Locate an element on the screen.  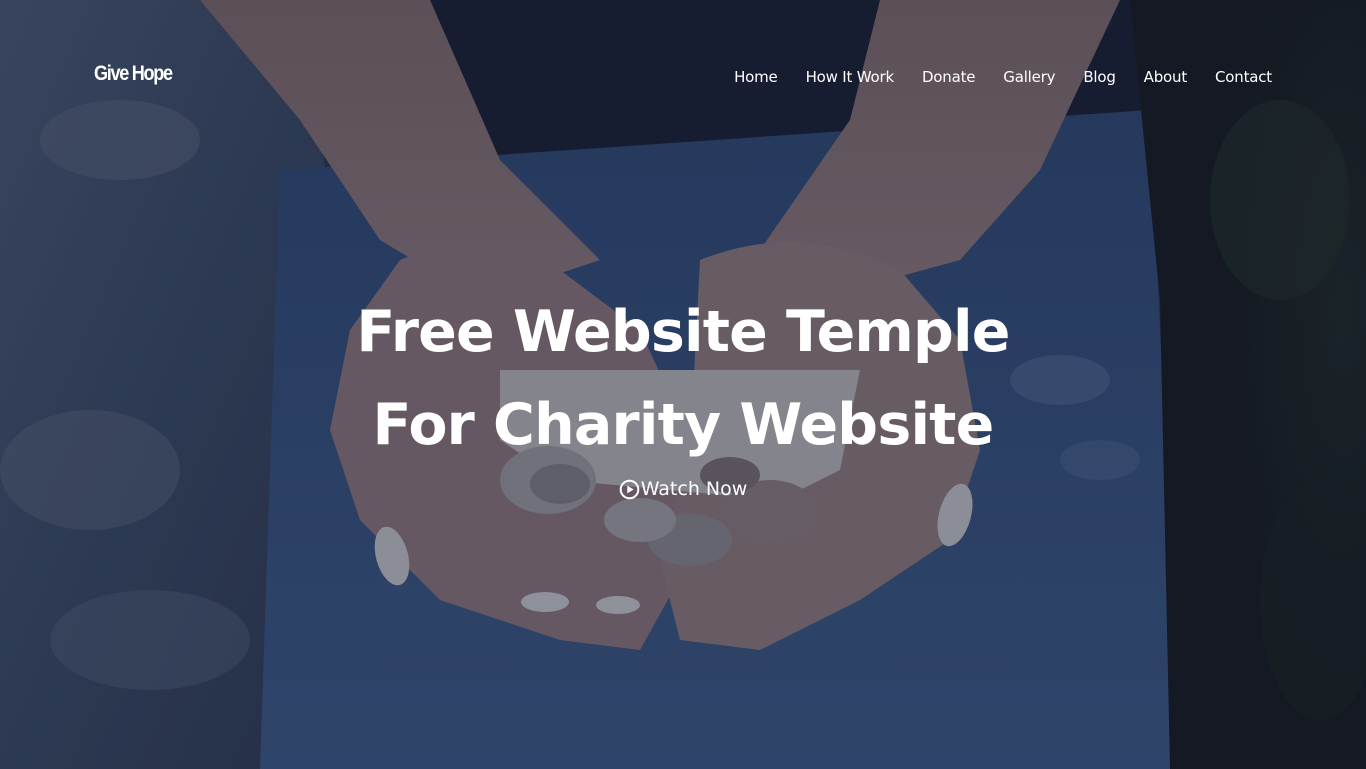
nav-item-contact: Contact is located at coordinates (1243, 76).